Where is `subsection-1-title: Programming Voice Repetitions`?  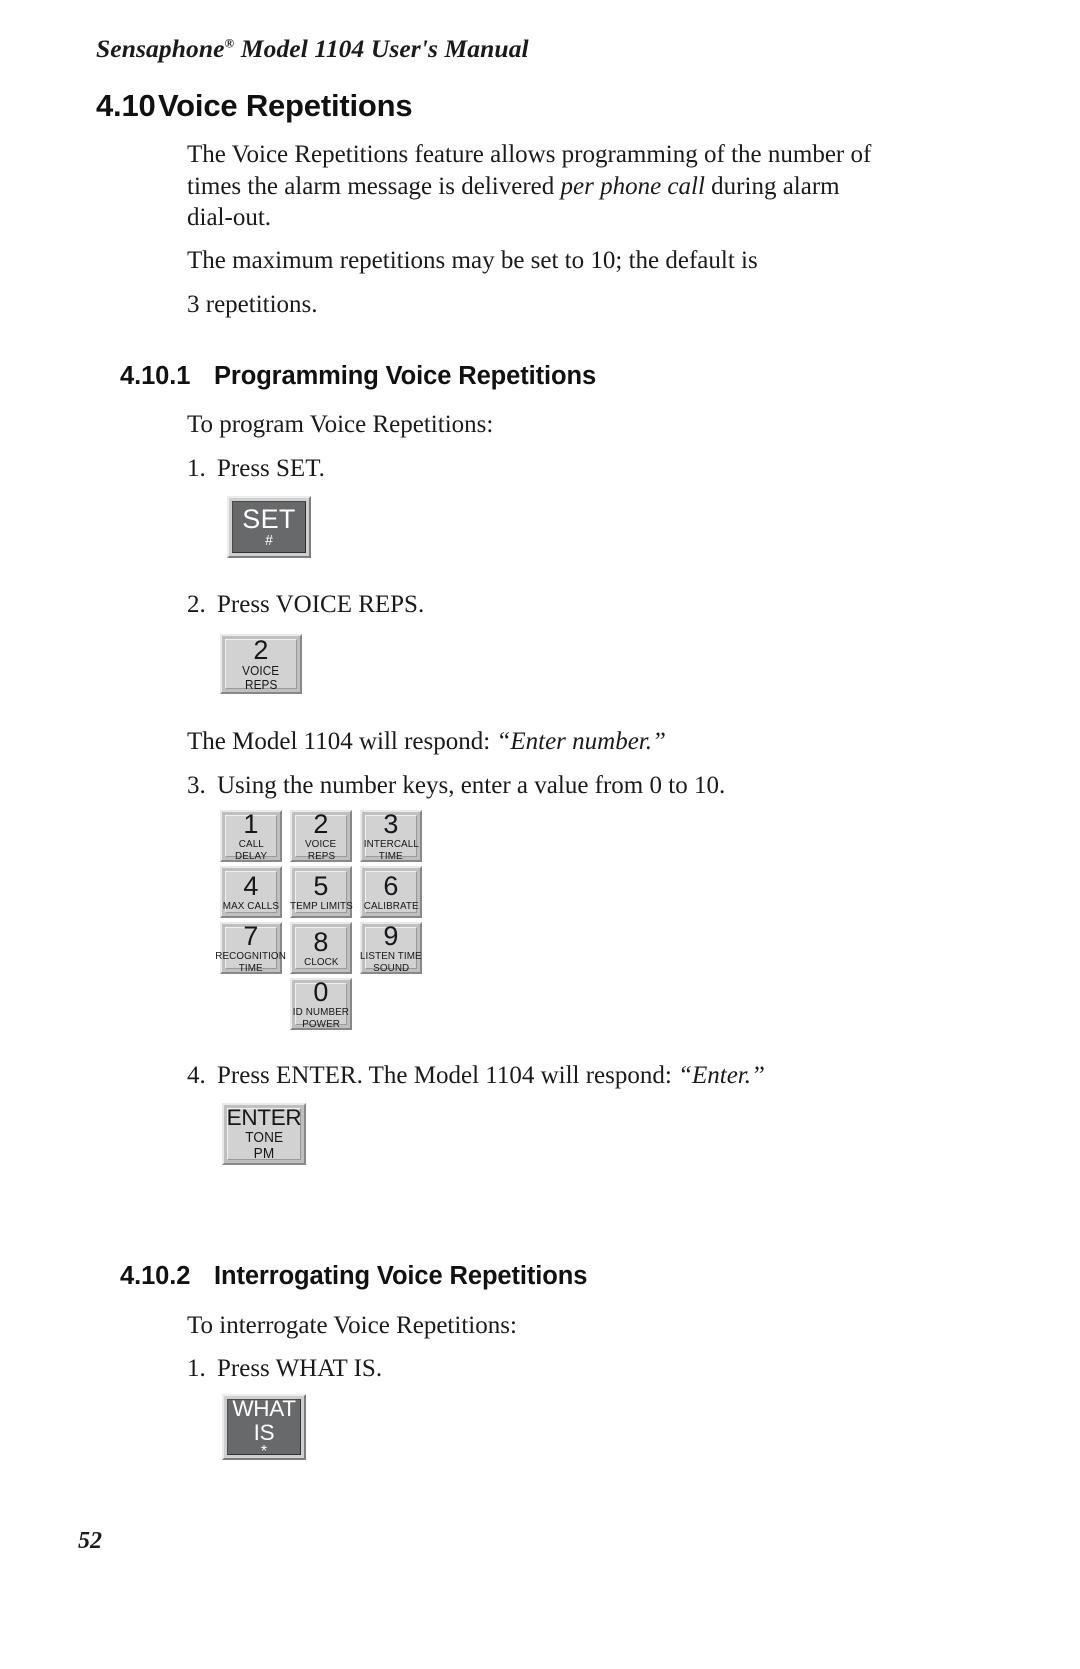 subsection-1-title: Programming Voice Repetitions is located at coordinates (405, 376).